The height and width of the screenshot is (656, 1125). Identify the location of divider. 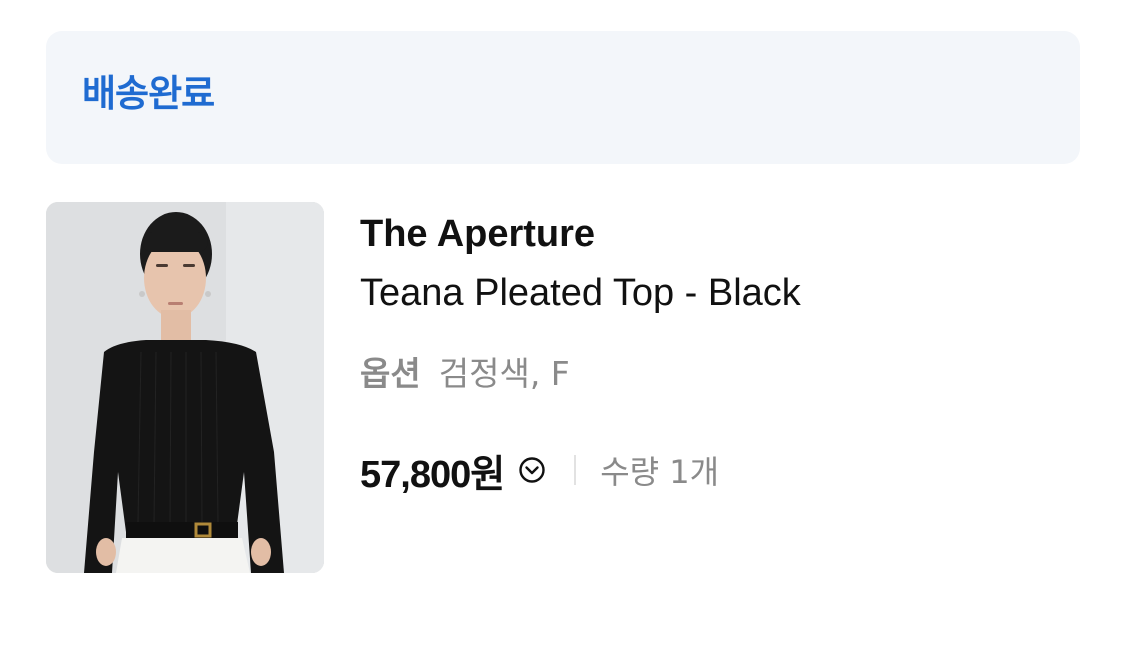
(575, 470).